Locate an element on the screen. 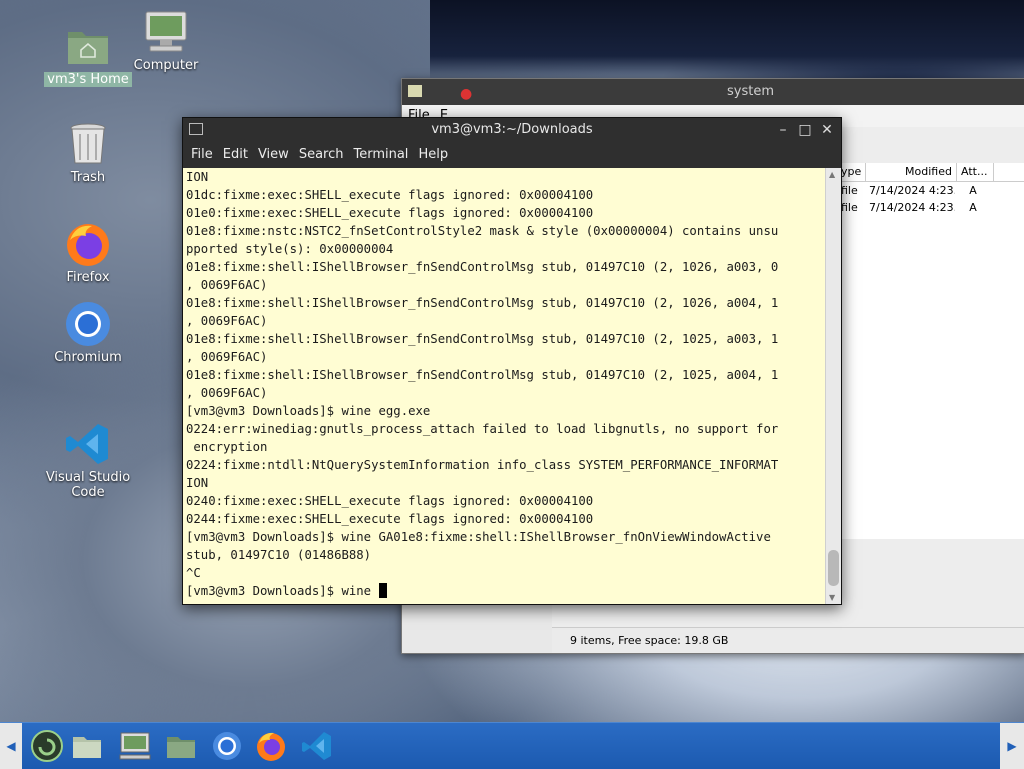 The image size is (1024, 769). scrollbar-thumb is located at coordinates (833, 568).